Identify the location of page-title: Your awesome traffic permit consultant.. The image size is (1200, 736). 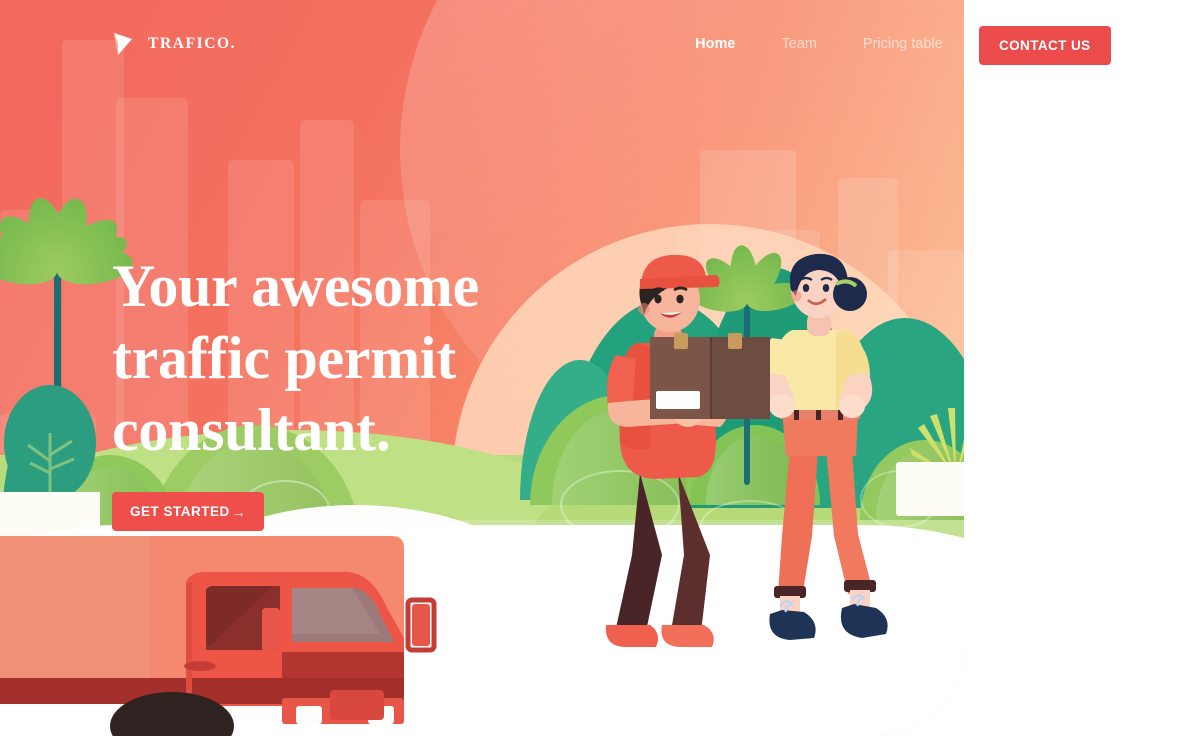
(295, 358).